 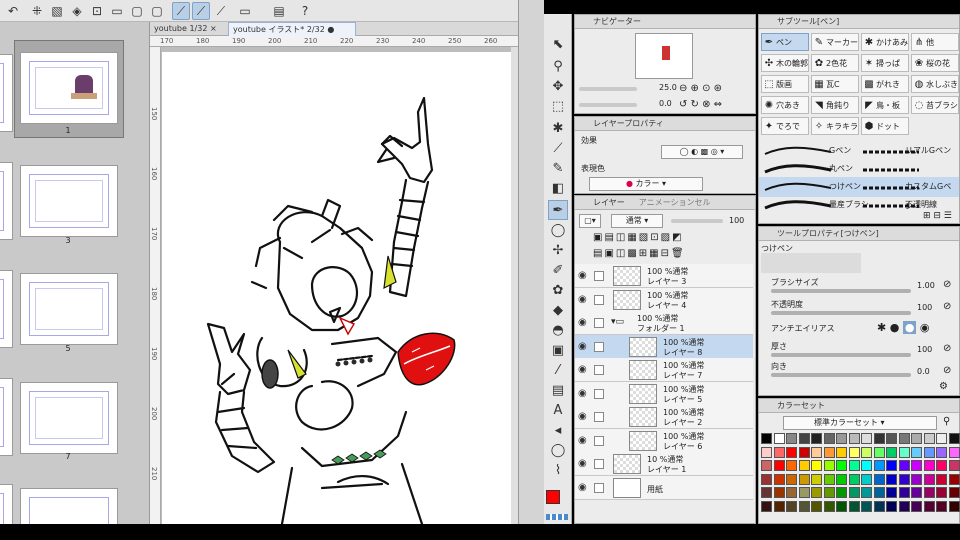 What do you see at coordinates (558, 290) in the screenshot?
I see `decoration-tool-icon: ✿` at bounding box center [558, 290].